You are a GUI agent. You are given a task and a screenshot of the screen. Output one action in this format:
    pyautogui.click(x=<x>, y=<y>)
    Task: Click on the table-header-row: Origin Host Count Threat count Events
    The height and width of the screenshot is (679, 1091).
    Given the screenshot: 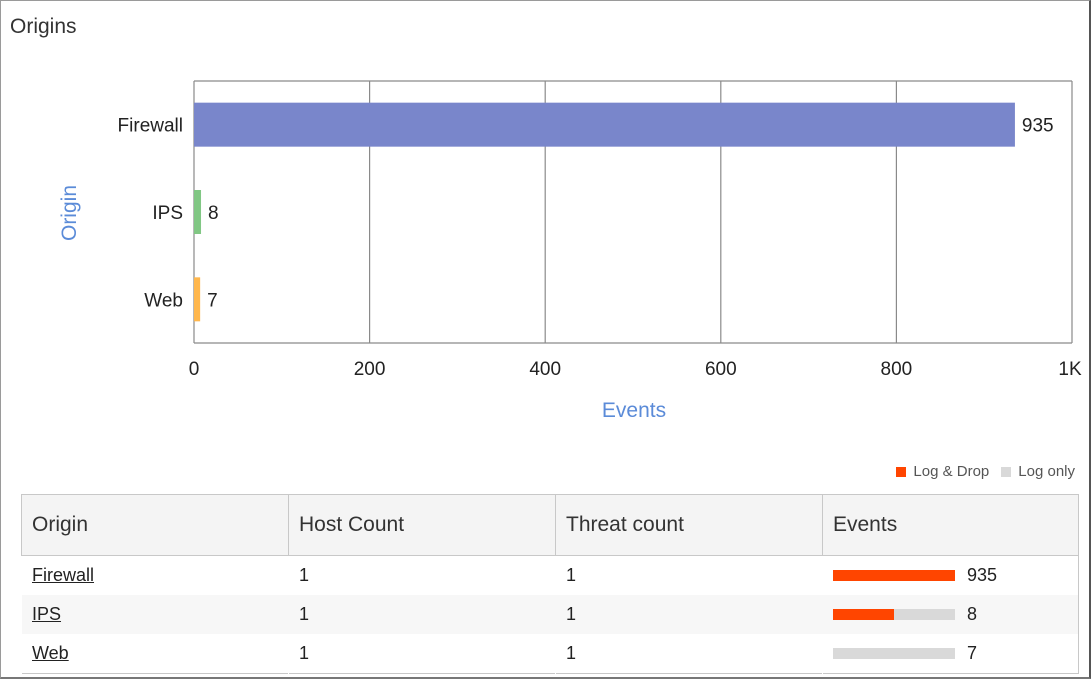 What is the action you would take?
    pyautogui.click(x=550, y=525)
    